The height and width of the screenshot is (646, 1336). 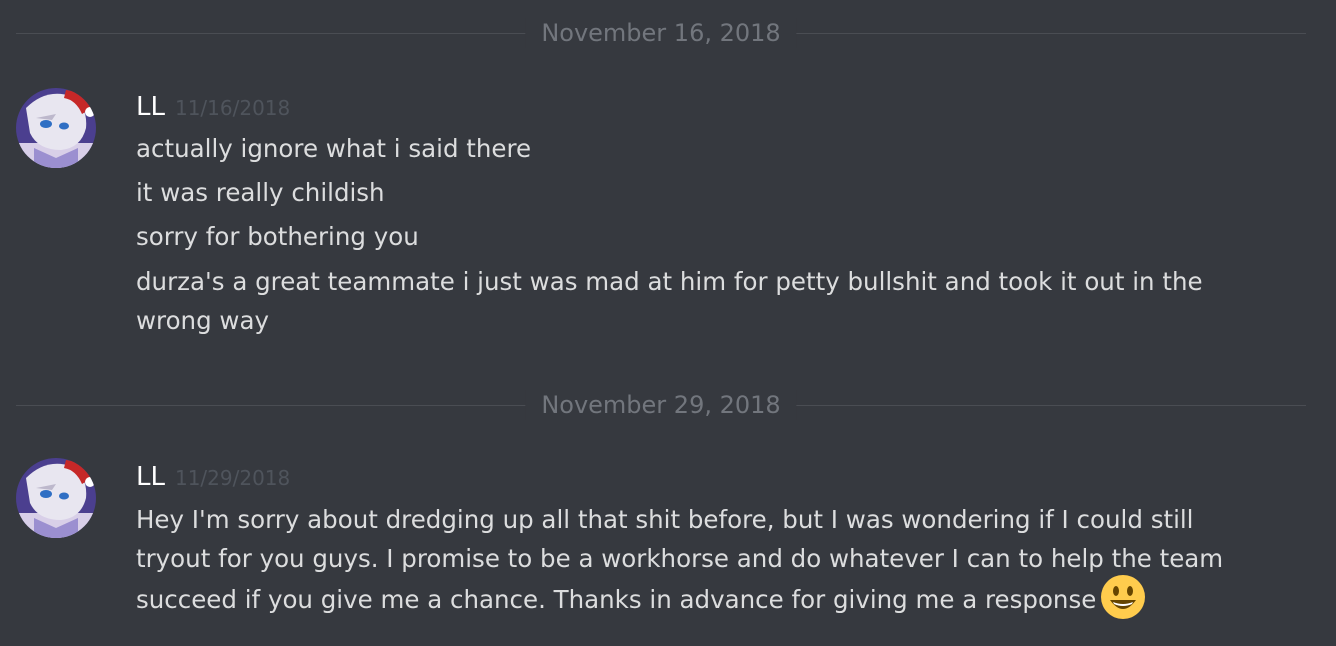 I want to click on message-text-line: wrong way, so click(x=202, y=320).